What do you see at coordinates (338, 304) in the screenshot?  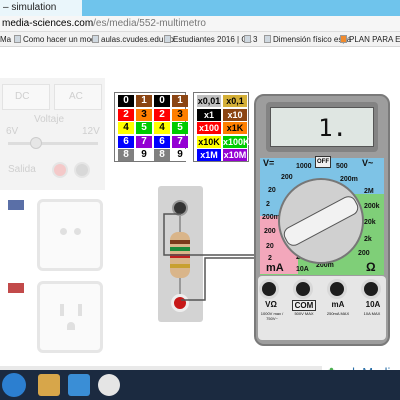 I see `ma-jack-label: mA` at bounding box center [338, 304].